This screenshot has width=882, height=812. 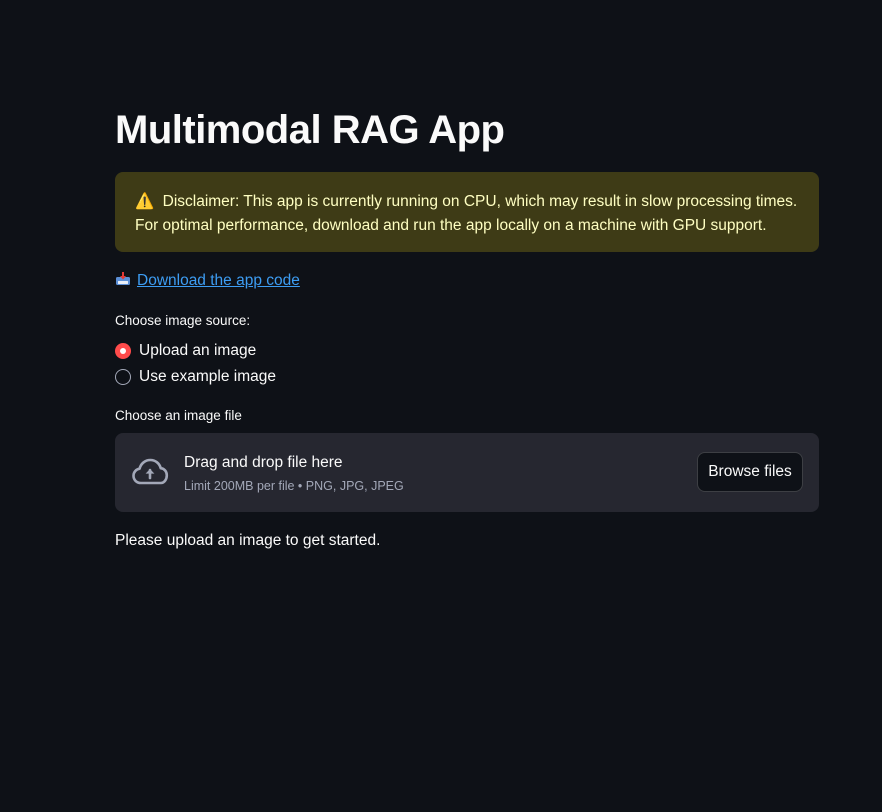 What do you see at coordinates (310, 130) in the screenshot?
I see `page-title: Multimodal RAG App` at bounding box center [310, 130].